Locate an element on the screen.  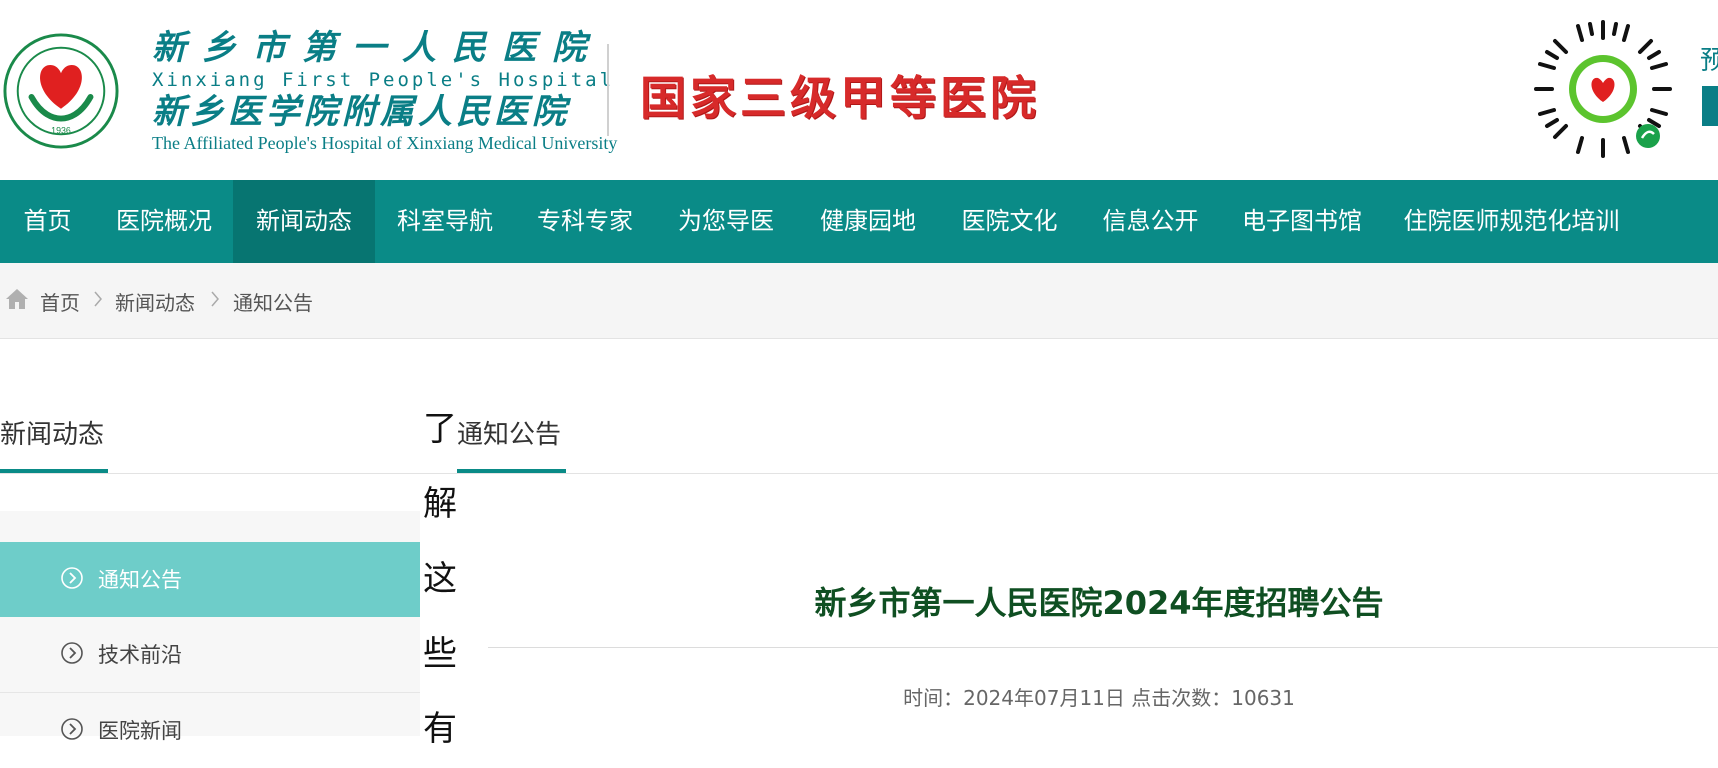
sidebar-item-tech-frontier: 技术前沿 is located at coordinates (210, 654).